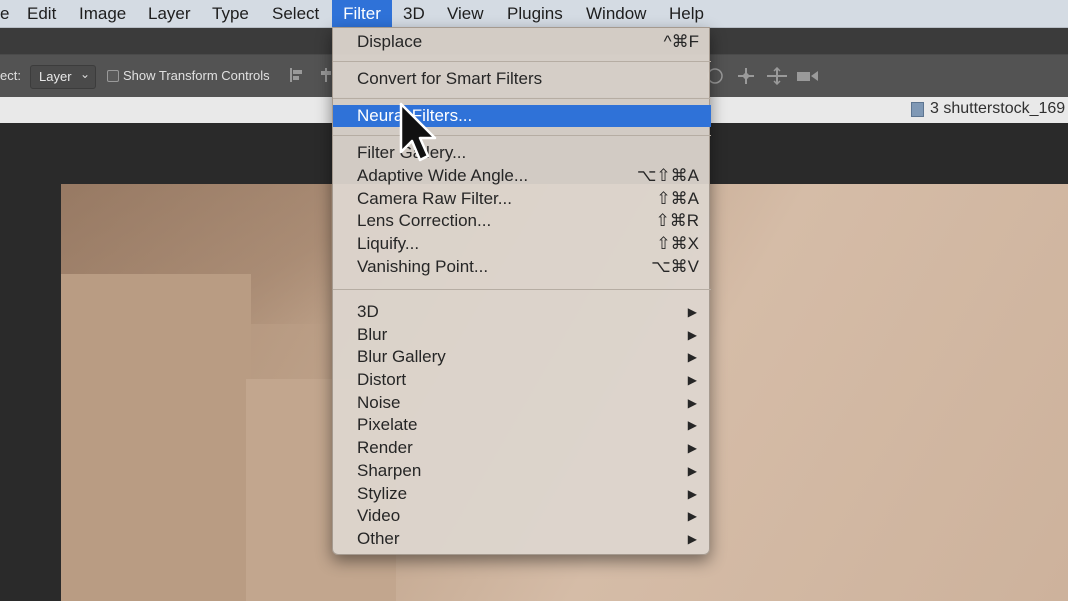 The height and width of the screenshot is (601, 1068). I want to click on menu-layer: Layer, so click(169, 13).